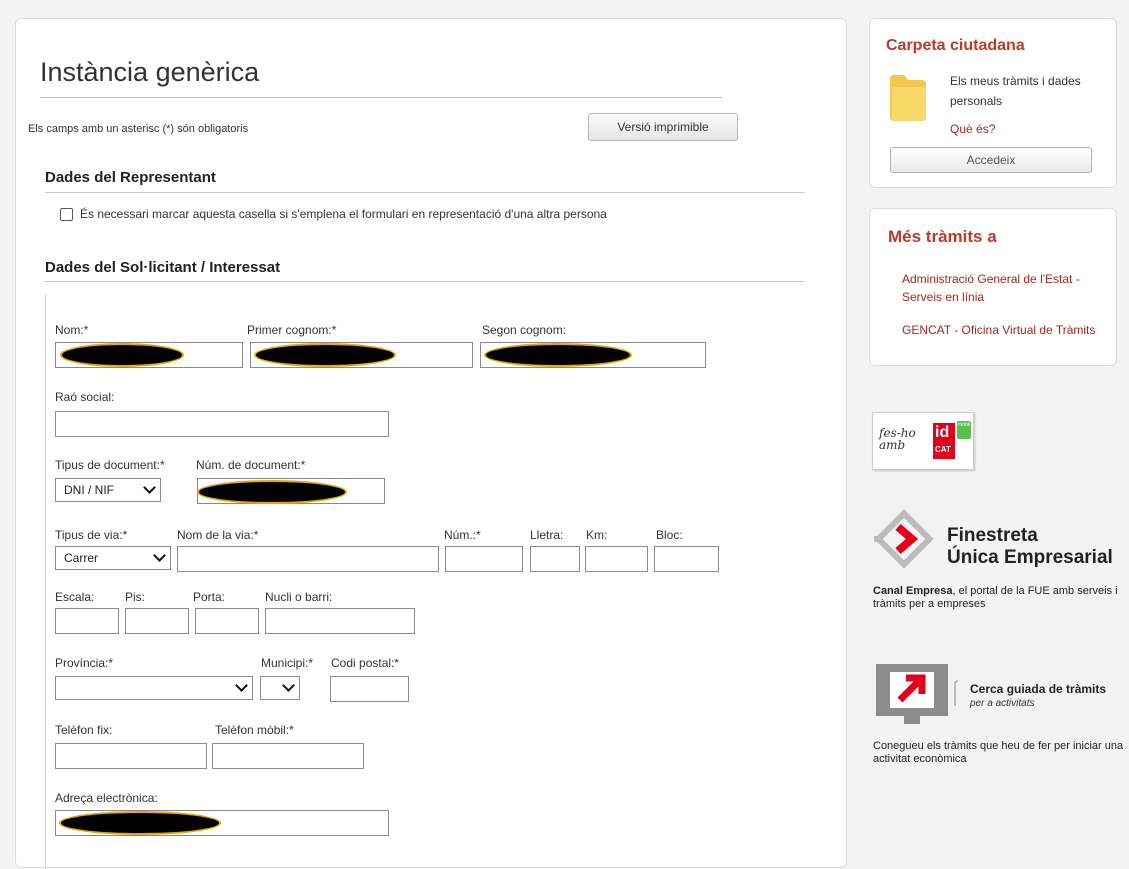 The height and width of the screenshot is (869, 1129). Describe the element at coordinates (157, 621) in the screenshot. I see `pis-input` at that location.